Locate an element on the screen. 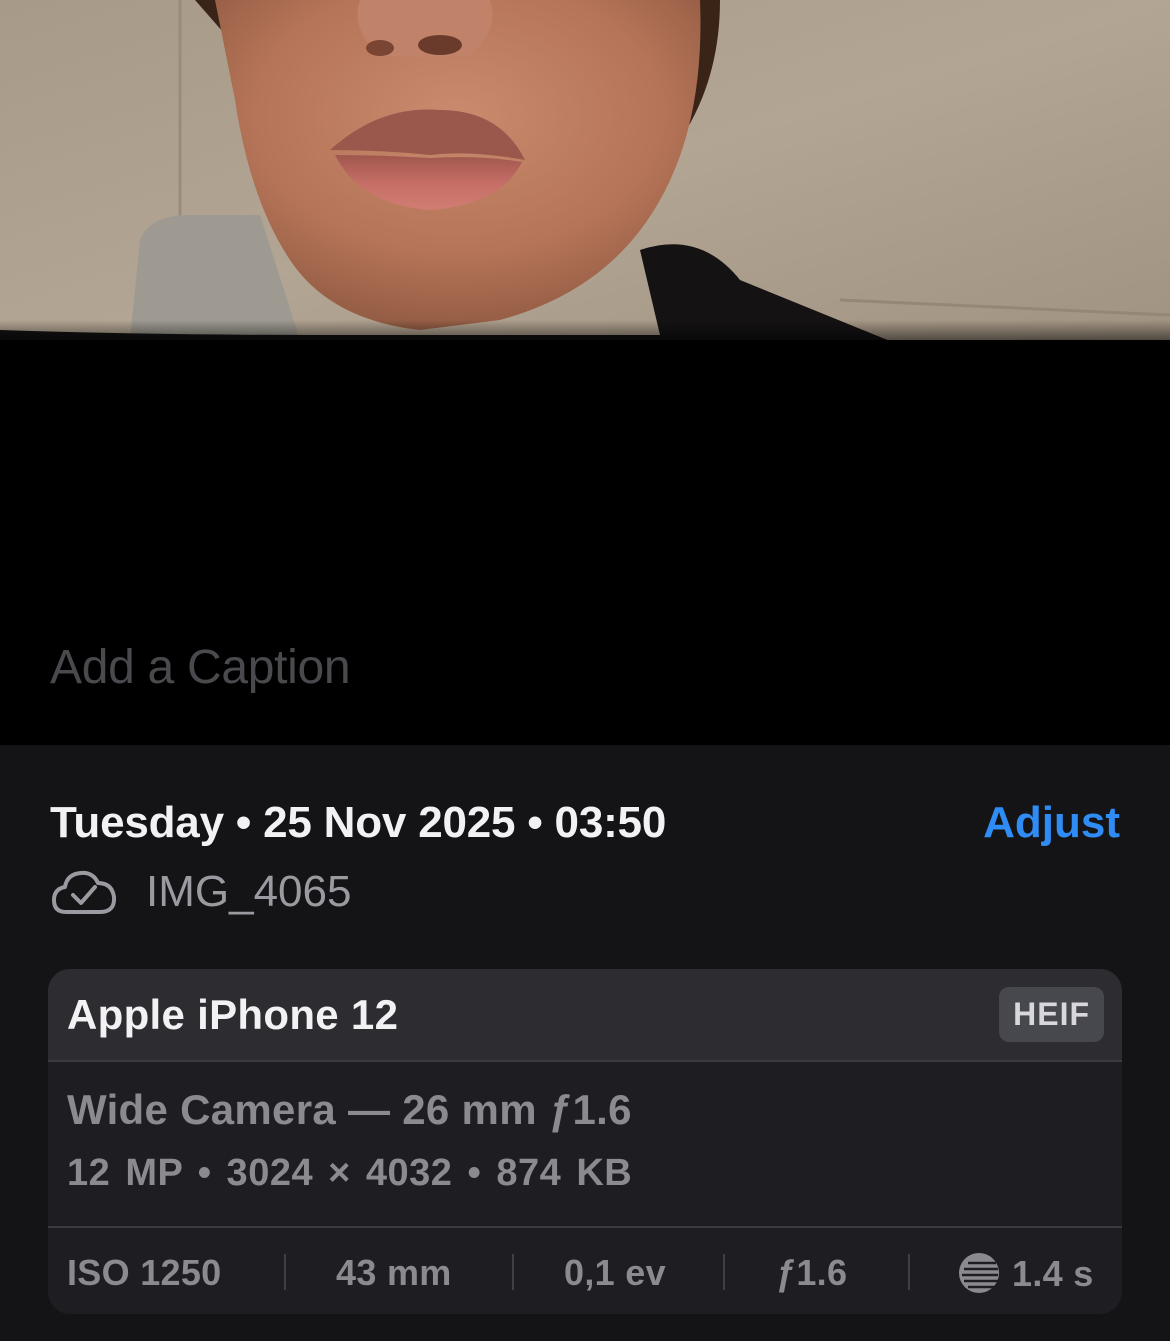 This screenshot has width=1170, height=1341. file-info-row: IMG_4065 is located at coordinates (200, 892).